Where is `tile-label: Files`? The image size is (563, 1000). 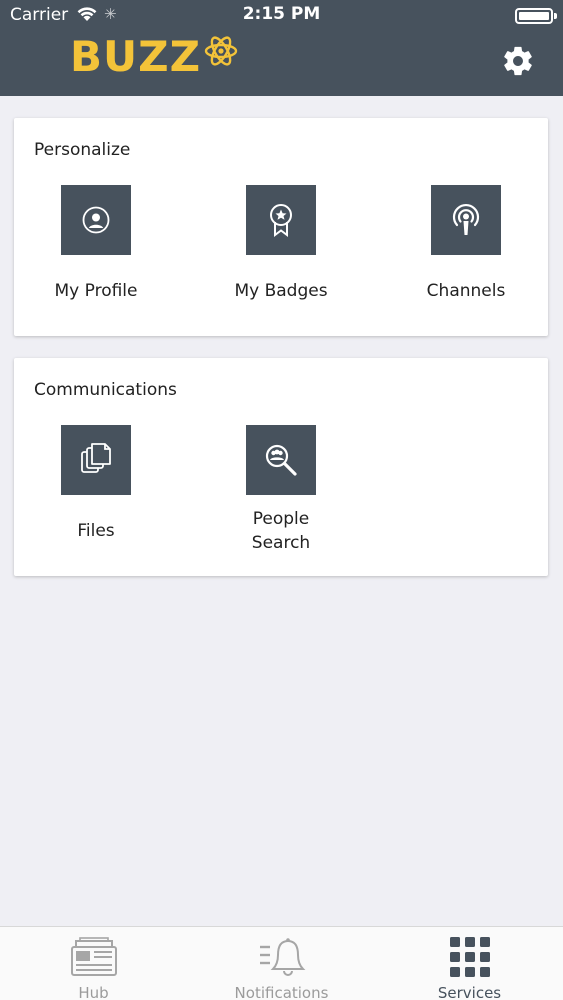
tile-label: Files is located at coordinates (96, 531).